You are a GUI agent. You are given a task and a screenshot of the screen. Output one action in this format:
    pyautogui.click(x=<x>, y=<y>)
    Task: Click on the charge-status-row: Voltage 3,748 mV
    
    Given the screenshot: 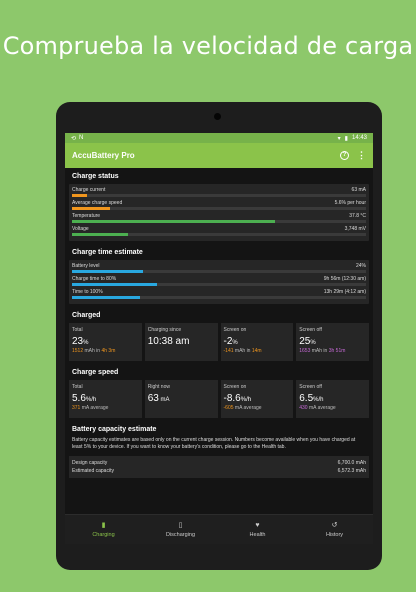 What is the action you would take?
    pyautogui.click(x=219, y=231)
    